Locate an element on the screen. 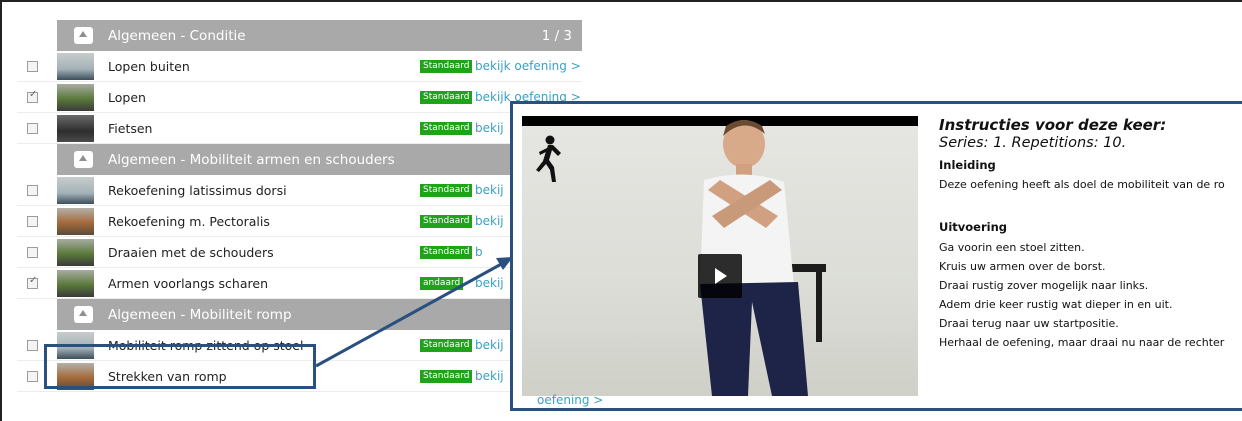 This screenshot has width=1242, height=421. series-line: Series: 1. Repetitions: 10. is located at coordinates (1033, 143).